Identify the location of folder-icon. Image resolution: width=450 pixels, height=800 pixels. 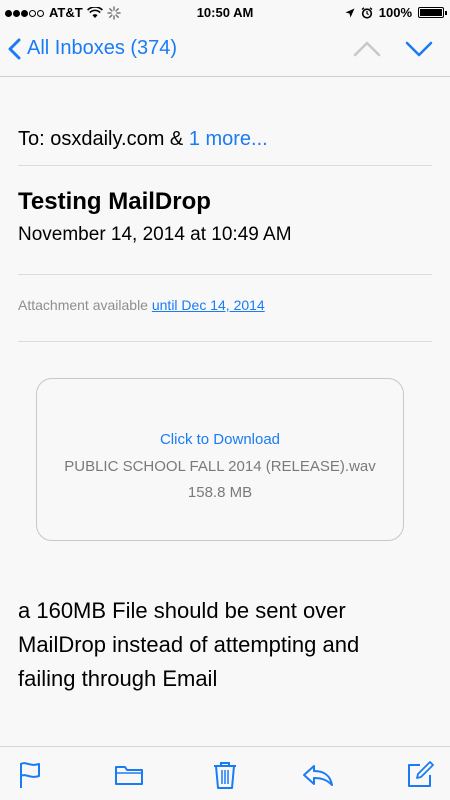
(129, 775).